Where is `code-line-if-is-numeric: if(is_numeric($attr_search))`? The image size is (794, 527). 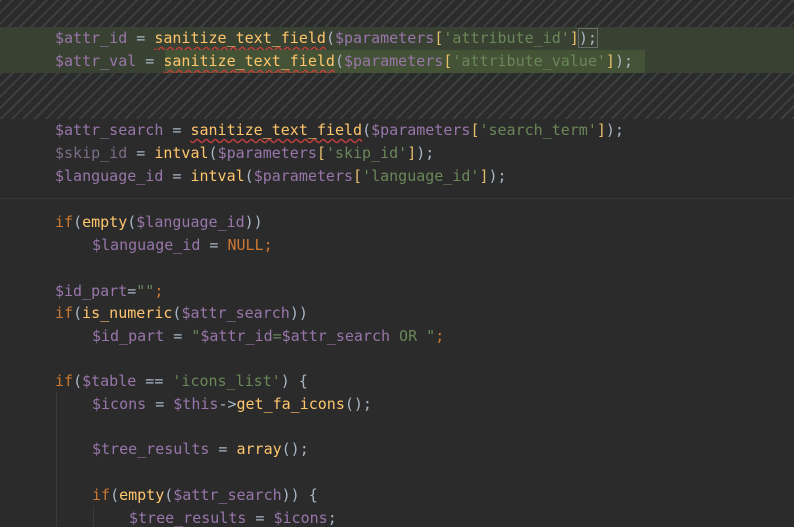 code-line-if-is-numeric: if(is_numeric($attr_search)) is located at coordinates (397, 313).